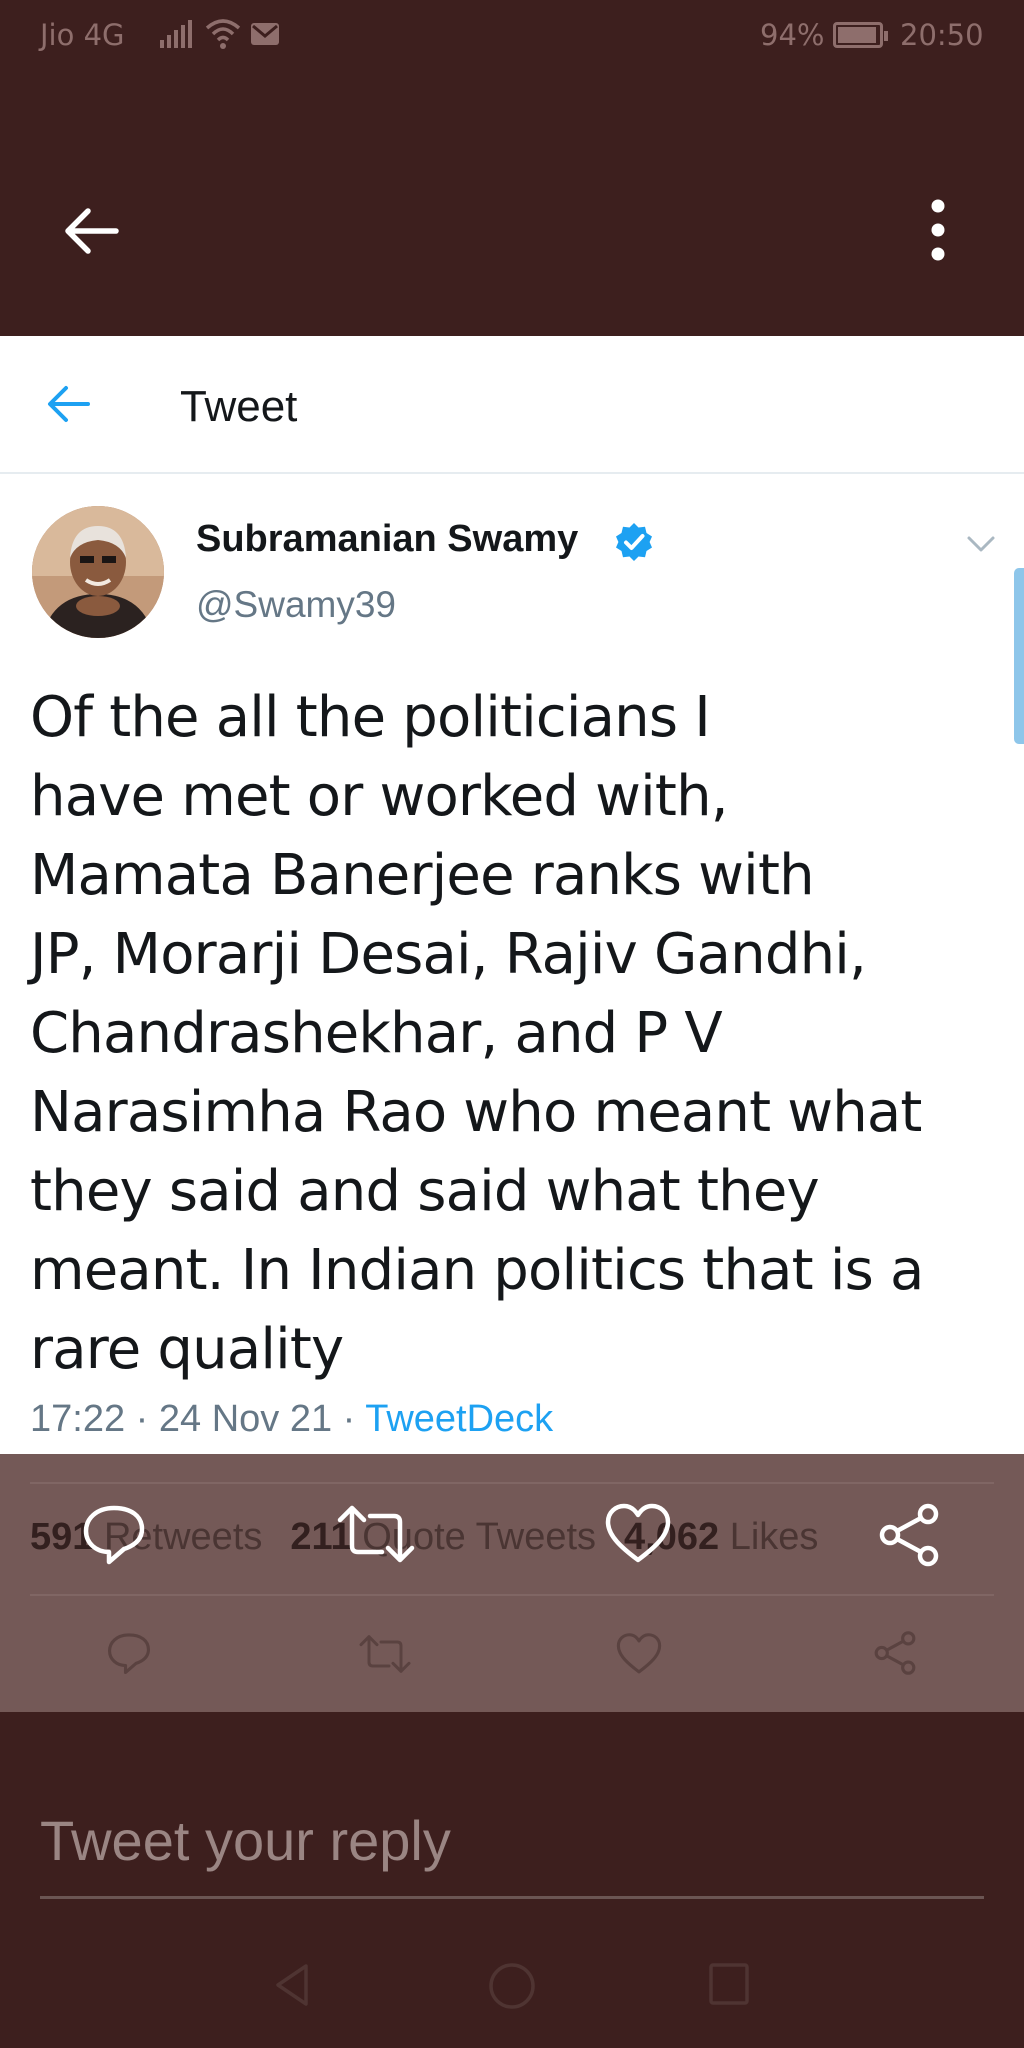  What do you see at coordinates (512, 204) in the screenshot?
I see `app-bar` at bounding box center [512, 204].